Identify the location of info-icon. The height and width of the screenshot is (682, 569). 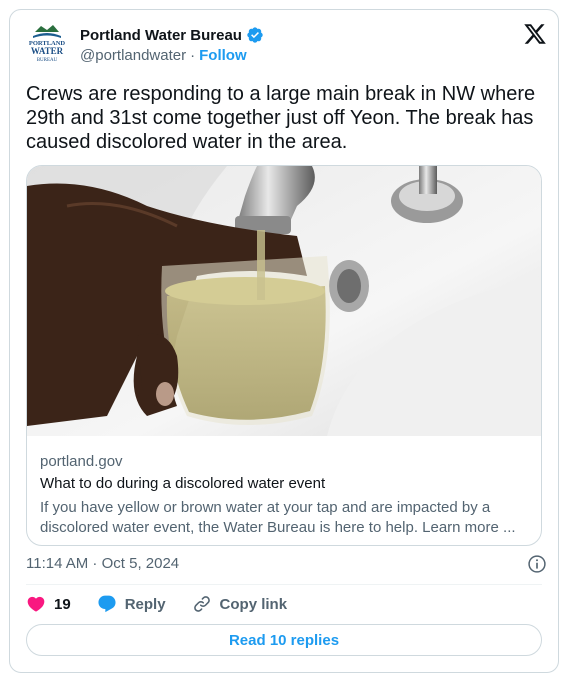
(537, 564).